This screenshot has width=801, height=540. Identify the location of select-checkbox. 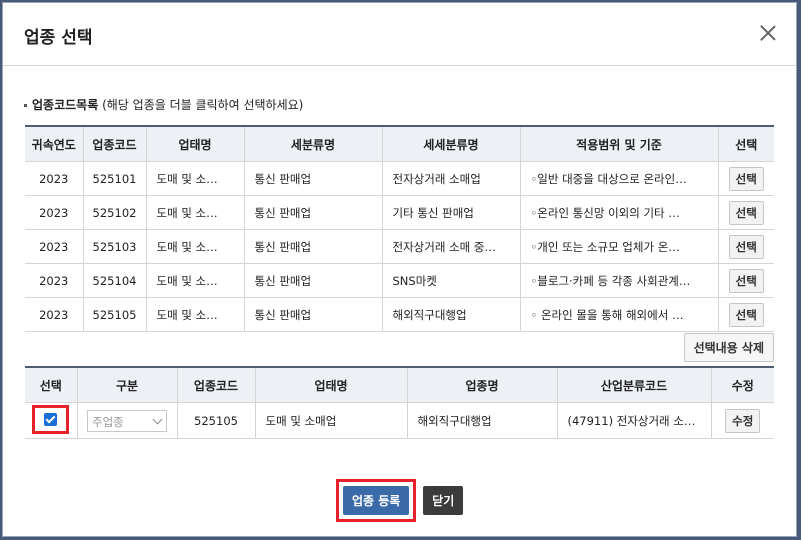
(51, 419).